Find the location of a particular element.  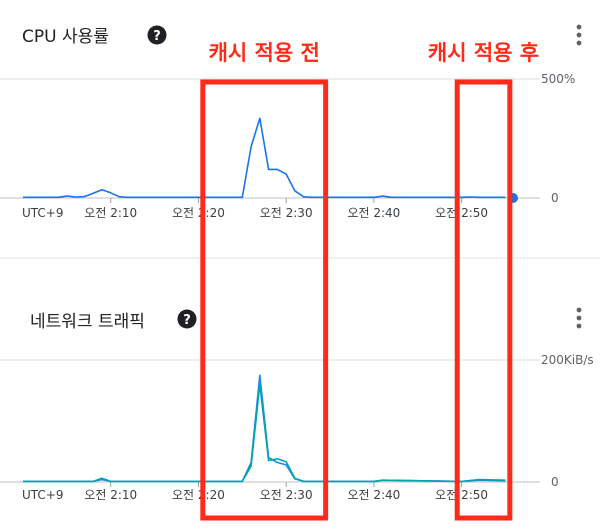

cpu-panel-title: CPU 사용률 is located at coordinates (65, 37).